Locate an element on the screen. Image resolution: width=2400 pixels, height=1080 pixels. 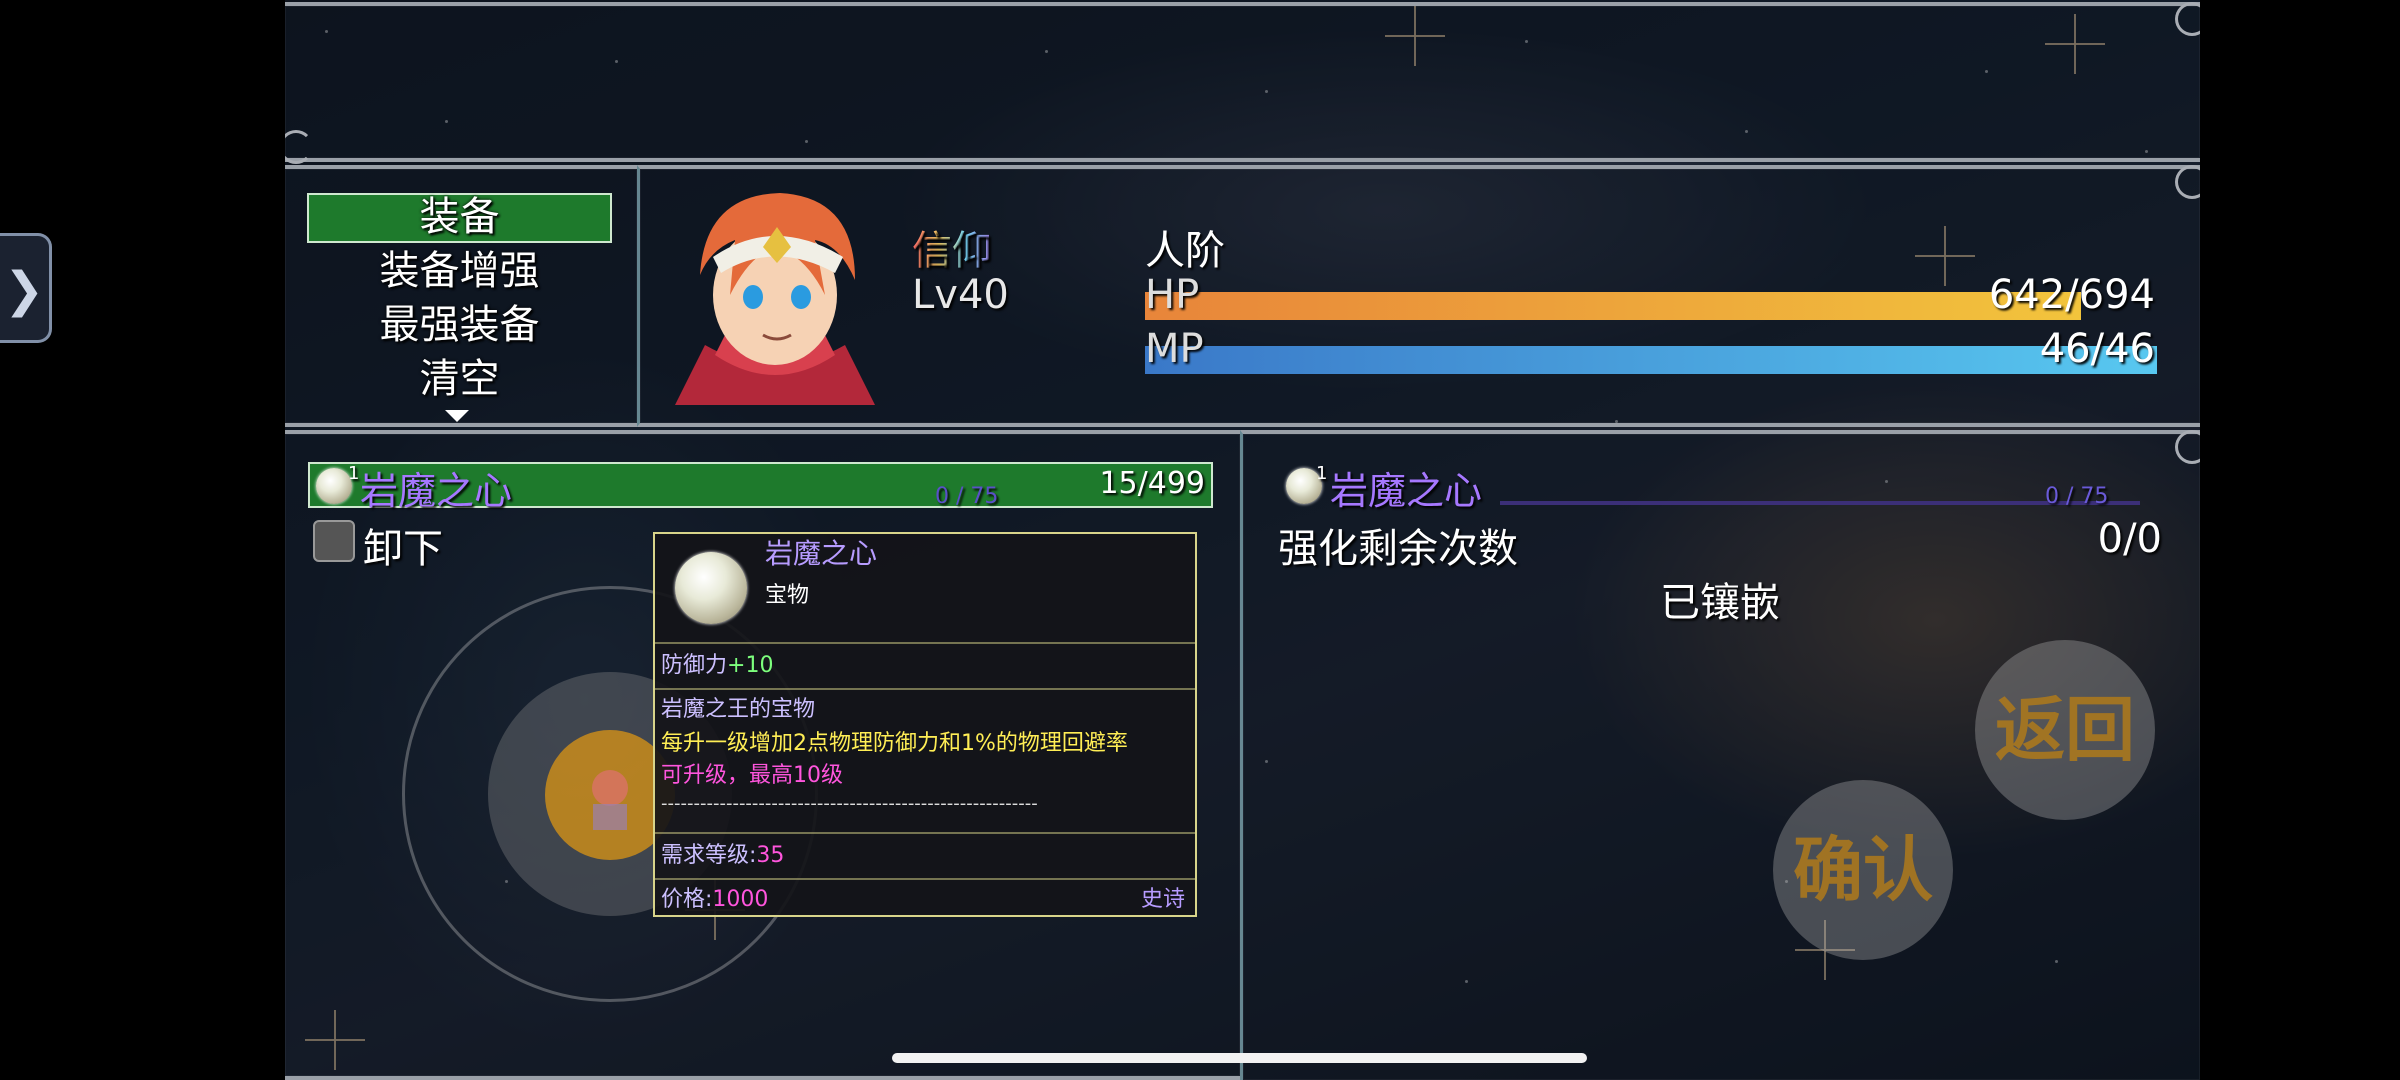
slot-value: 15/499 is located at coordinates (1152, 483).